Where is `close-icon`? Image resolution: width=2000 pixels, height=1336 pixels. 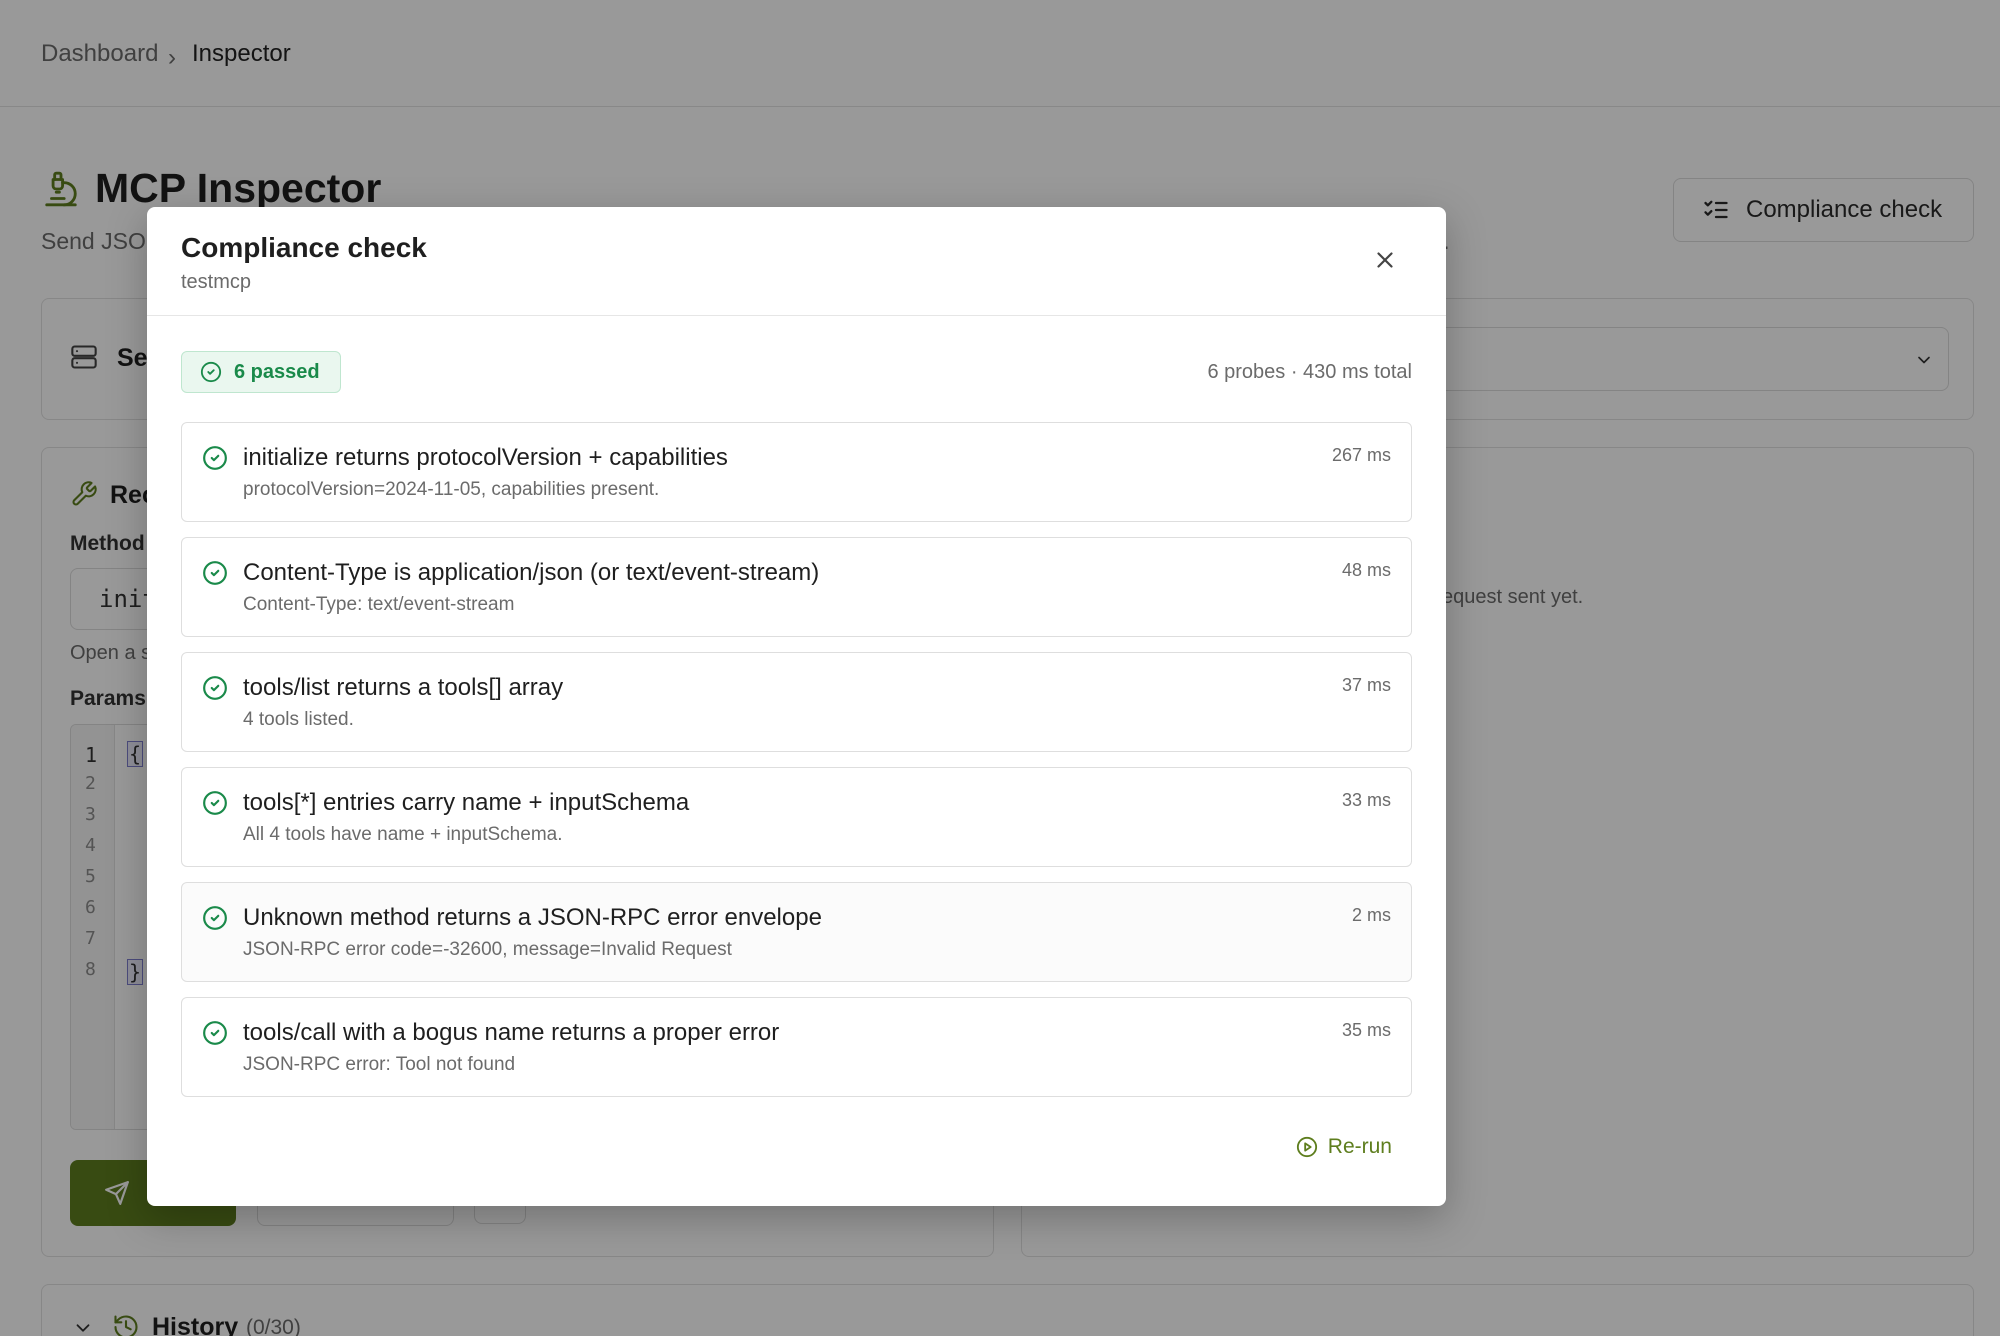
close-icon is located at coordinates (1385, 260).